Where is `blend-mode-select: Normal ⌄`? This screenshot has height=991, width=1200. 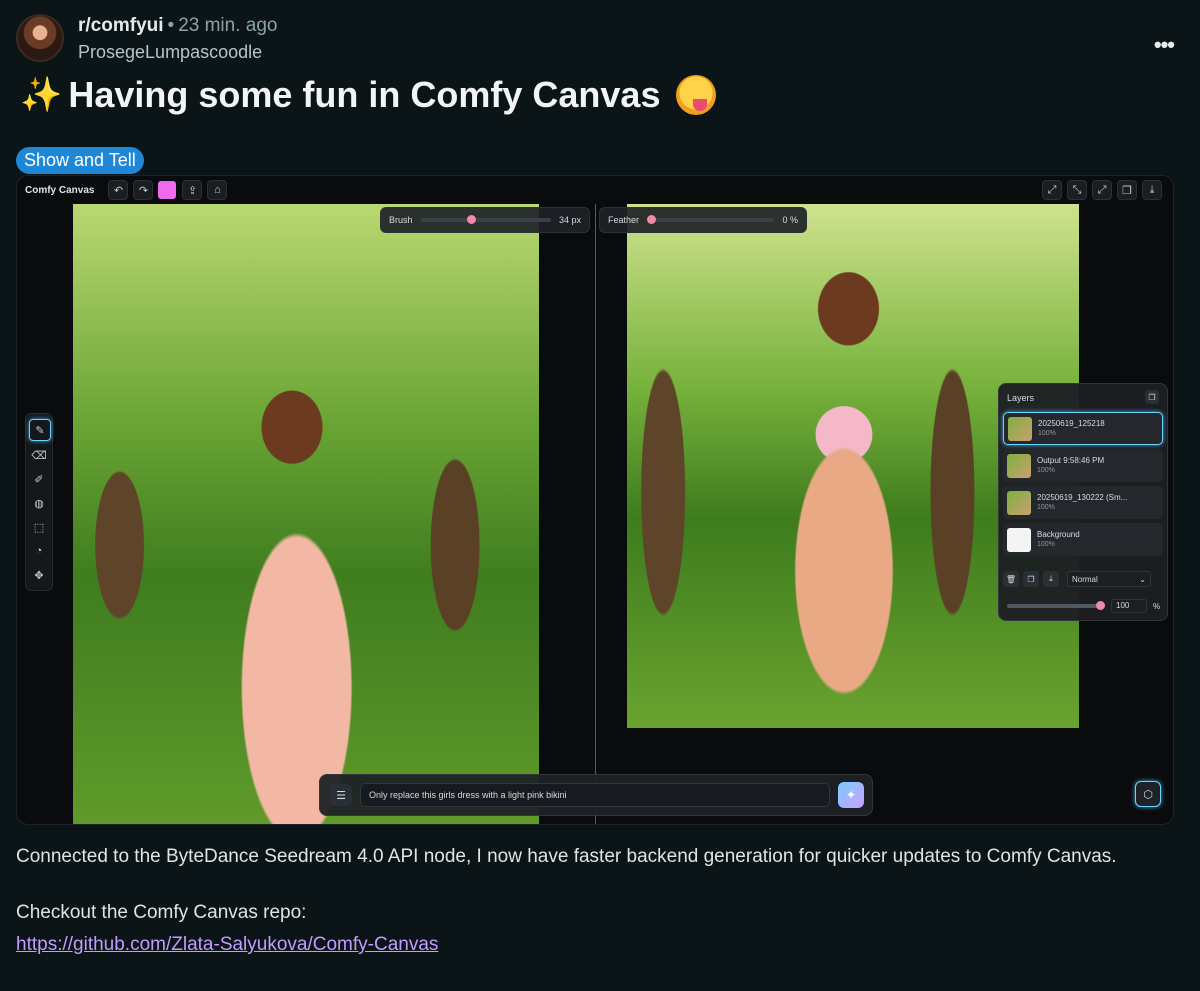 blend-mode-select: Normal ⌄ is located at coordinates (1109, 579).